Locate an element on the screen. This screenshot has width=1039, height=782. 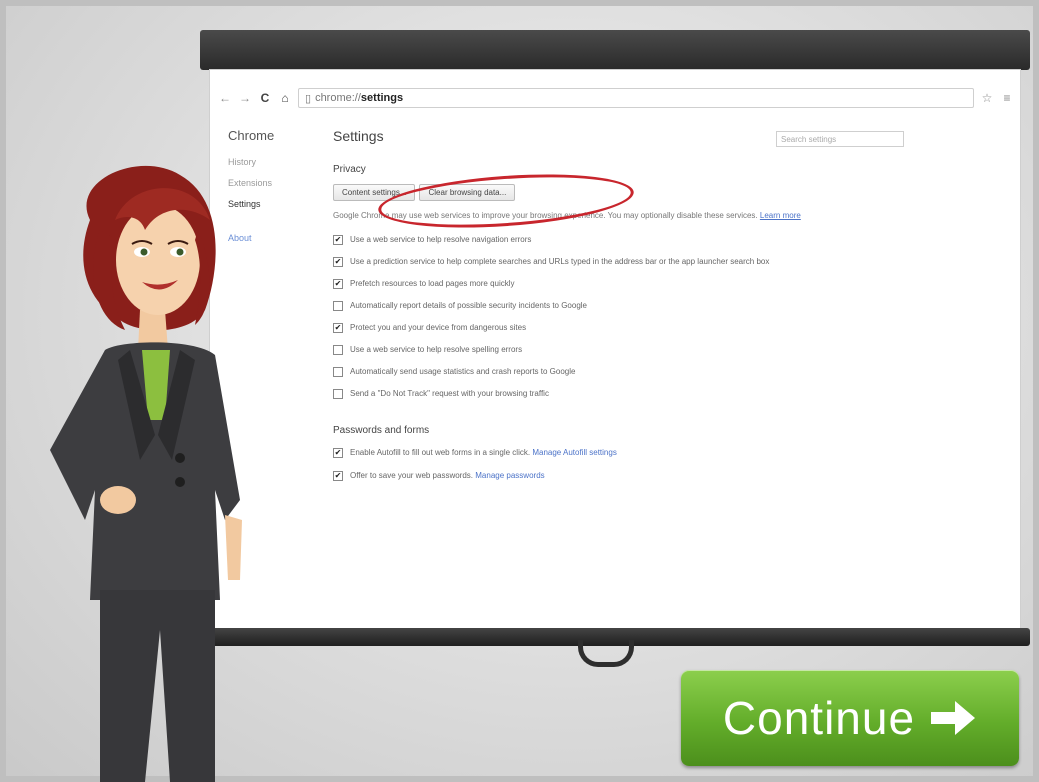
page-icon: ▯ is located at coordinates (308, 98).